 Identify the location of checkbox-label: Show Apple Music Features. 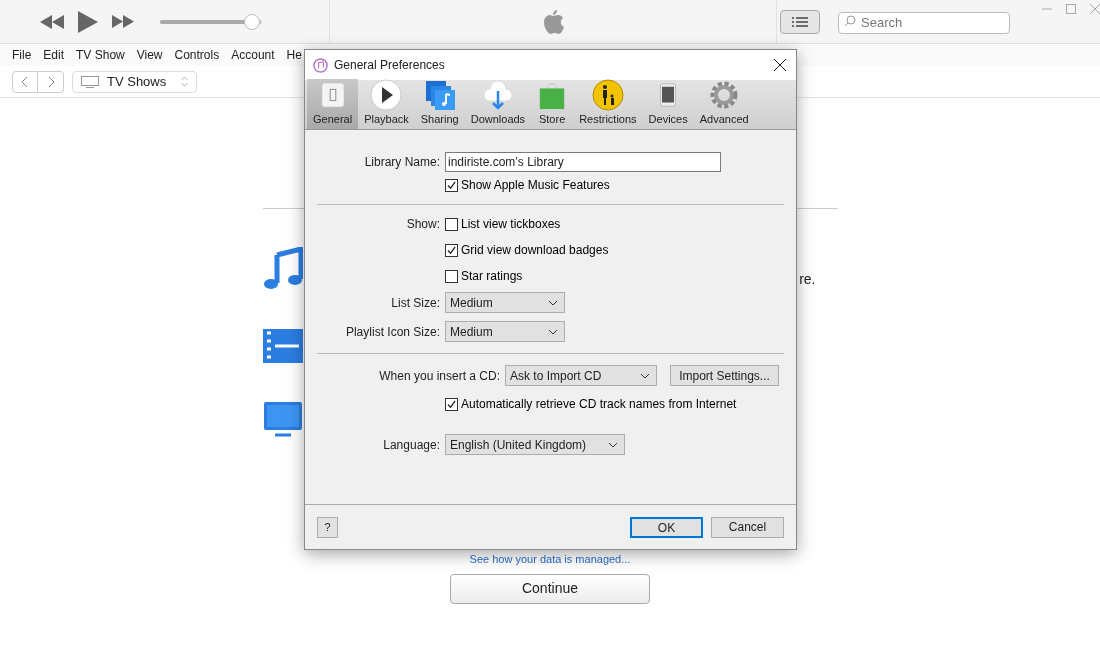
(535, 185).